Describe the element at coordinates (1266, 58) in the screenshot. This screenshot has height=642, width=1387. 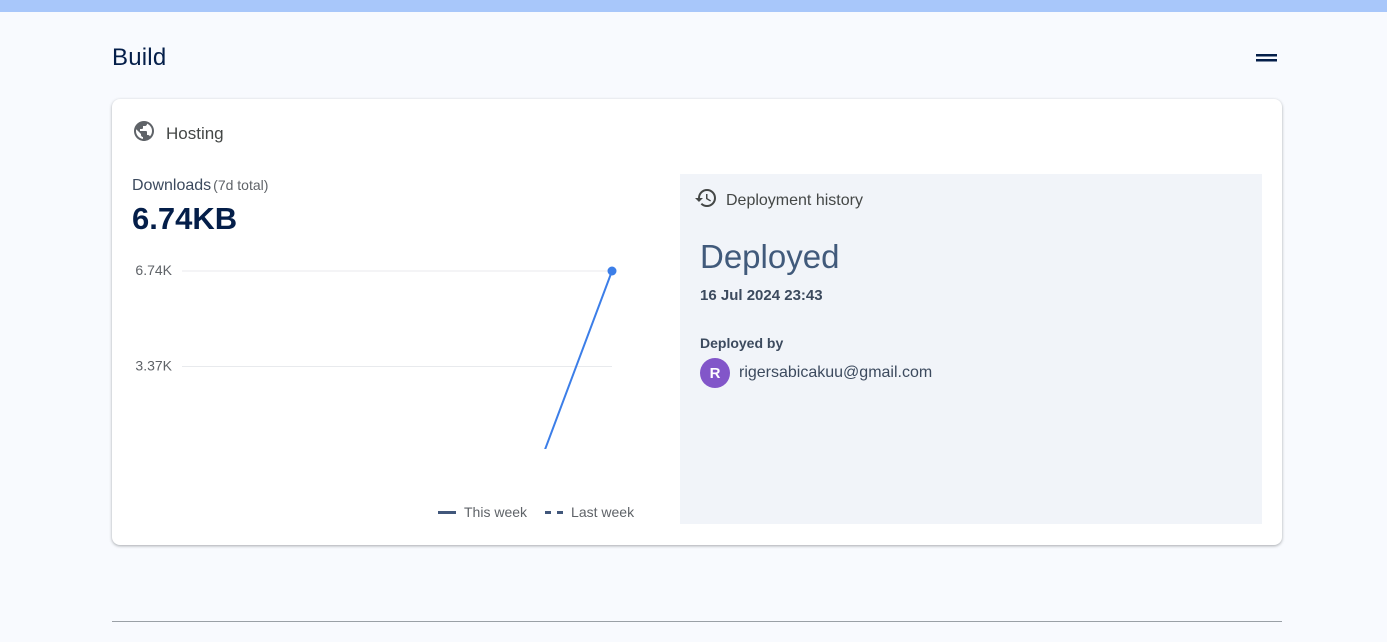
I see `menu-icon` at that location.